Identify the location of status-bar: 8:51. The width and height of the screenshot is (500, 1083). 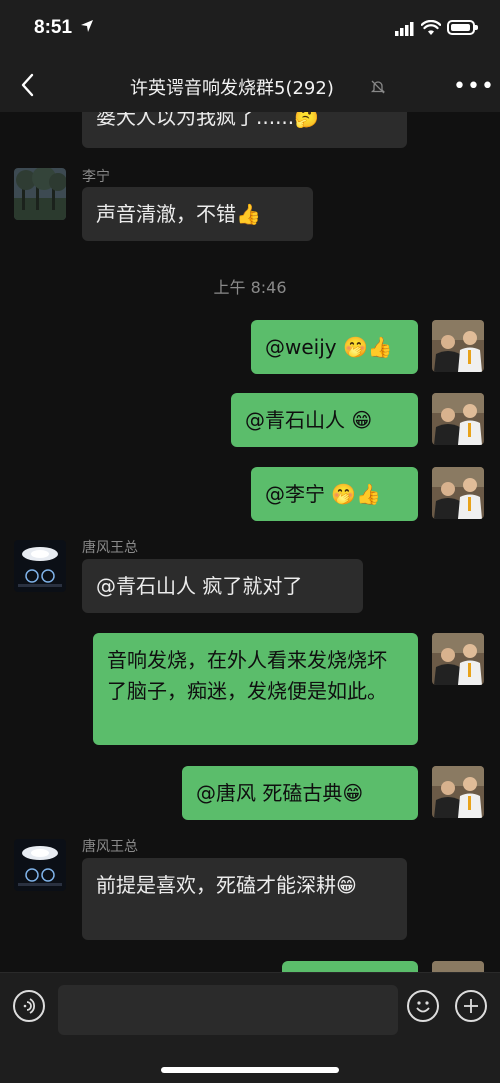
(250, 30).